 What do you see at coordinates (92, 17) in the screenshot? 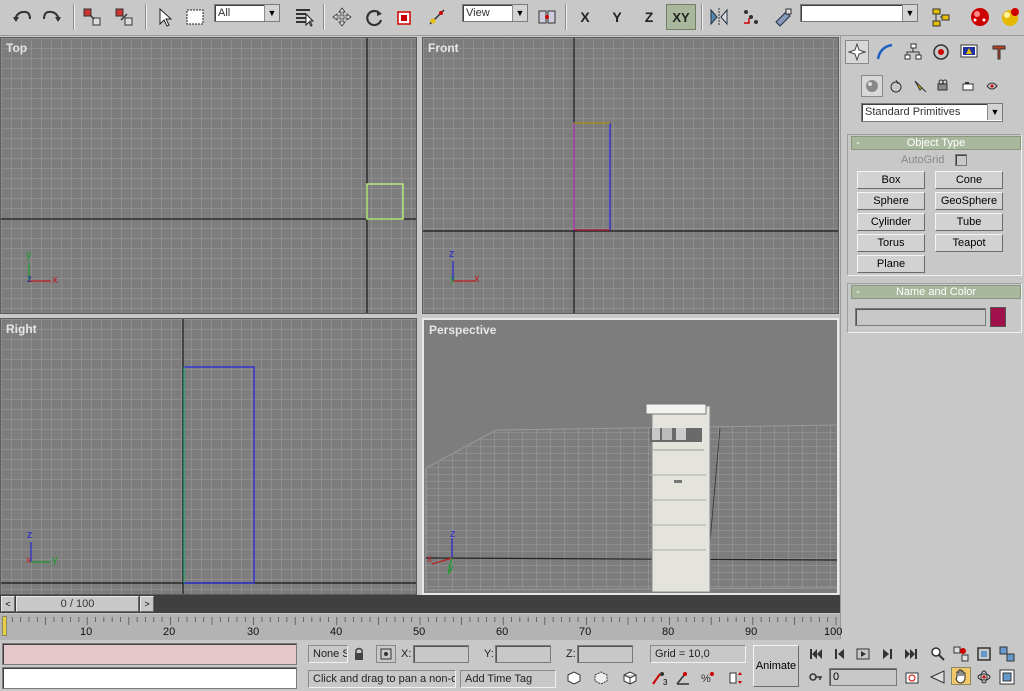
I see `link-icon` at bounding box center [92, 17].